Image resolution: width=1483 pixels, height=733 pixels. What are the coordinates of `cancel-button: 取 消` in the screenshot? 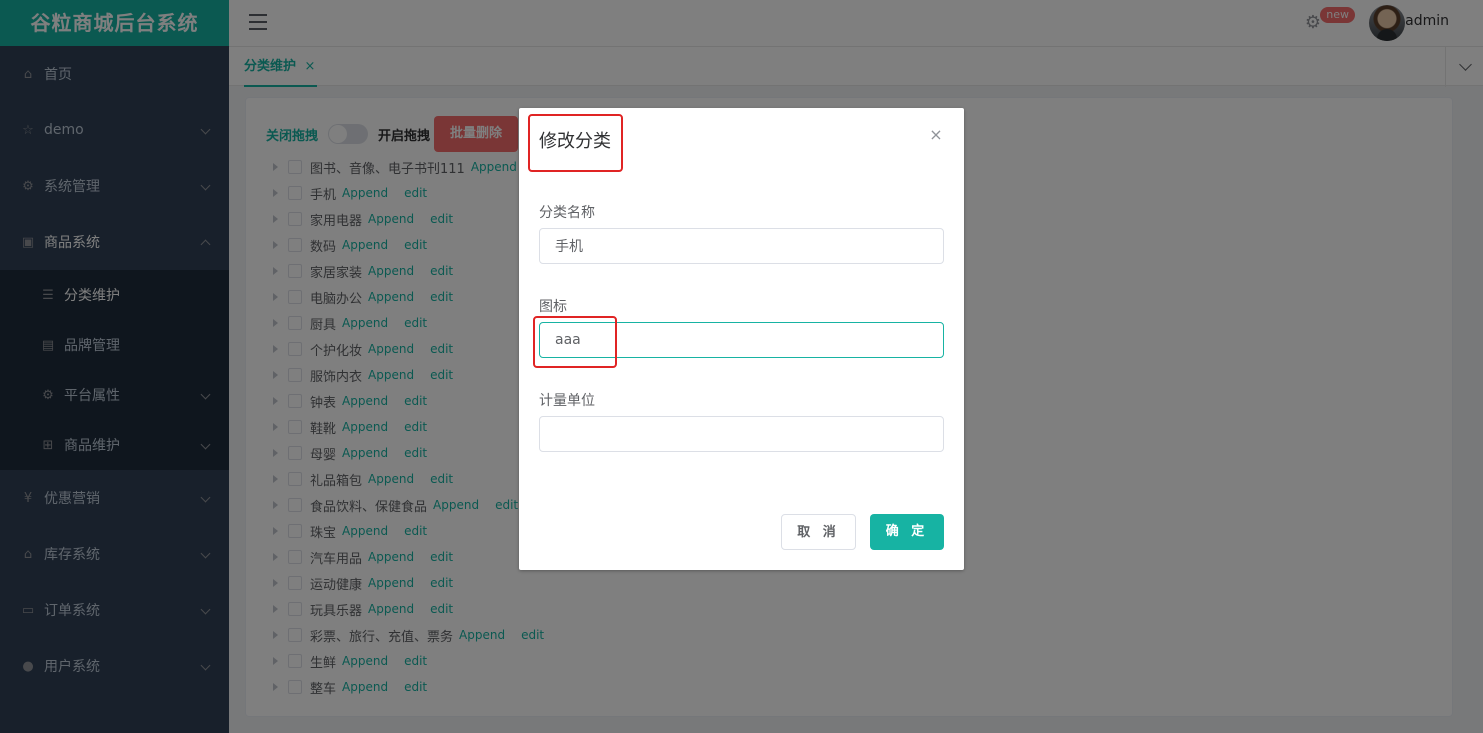 It's located at (818, 532).